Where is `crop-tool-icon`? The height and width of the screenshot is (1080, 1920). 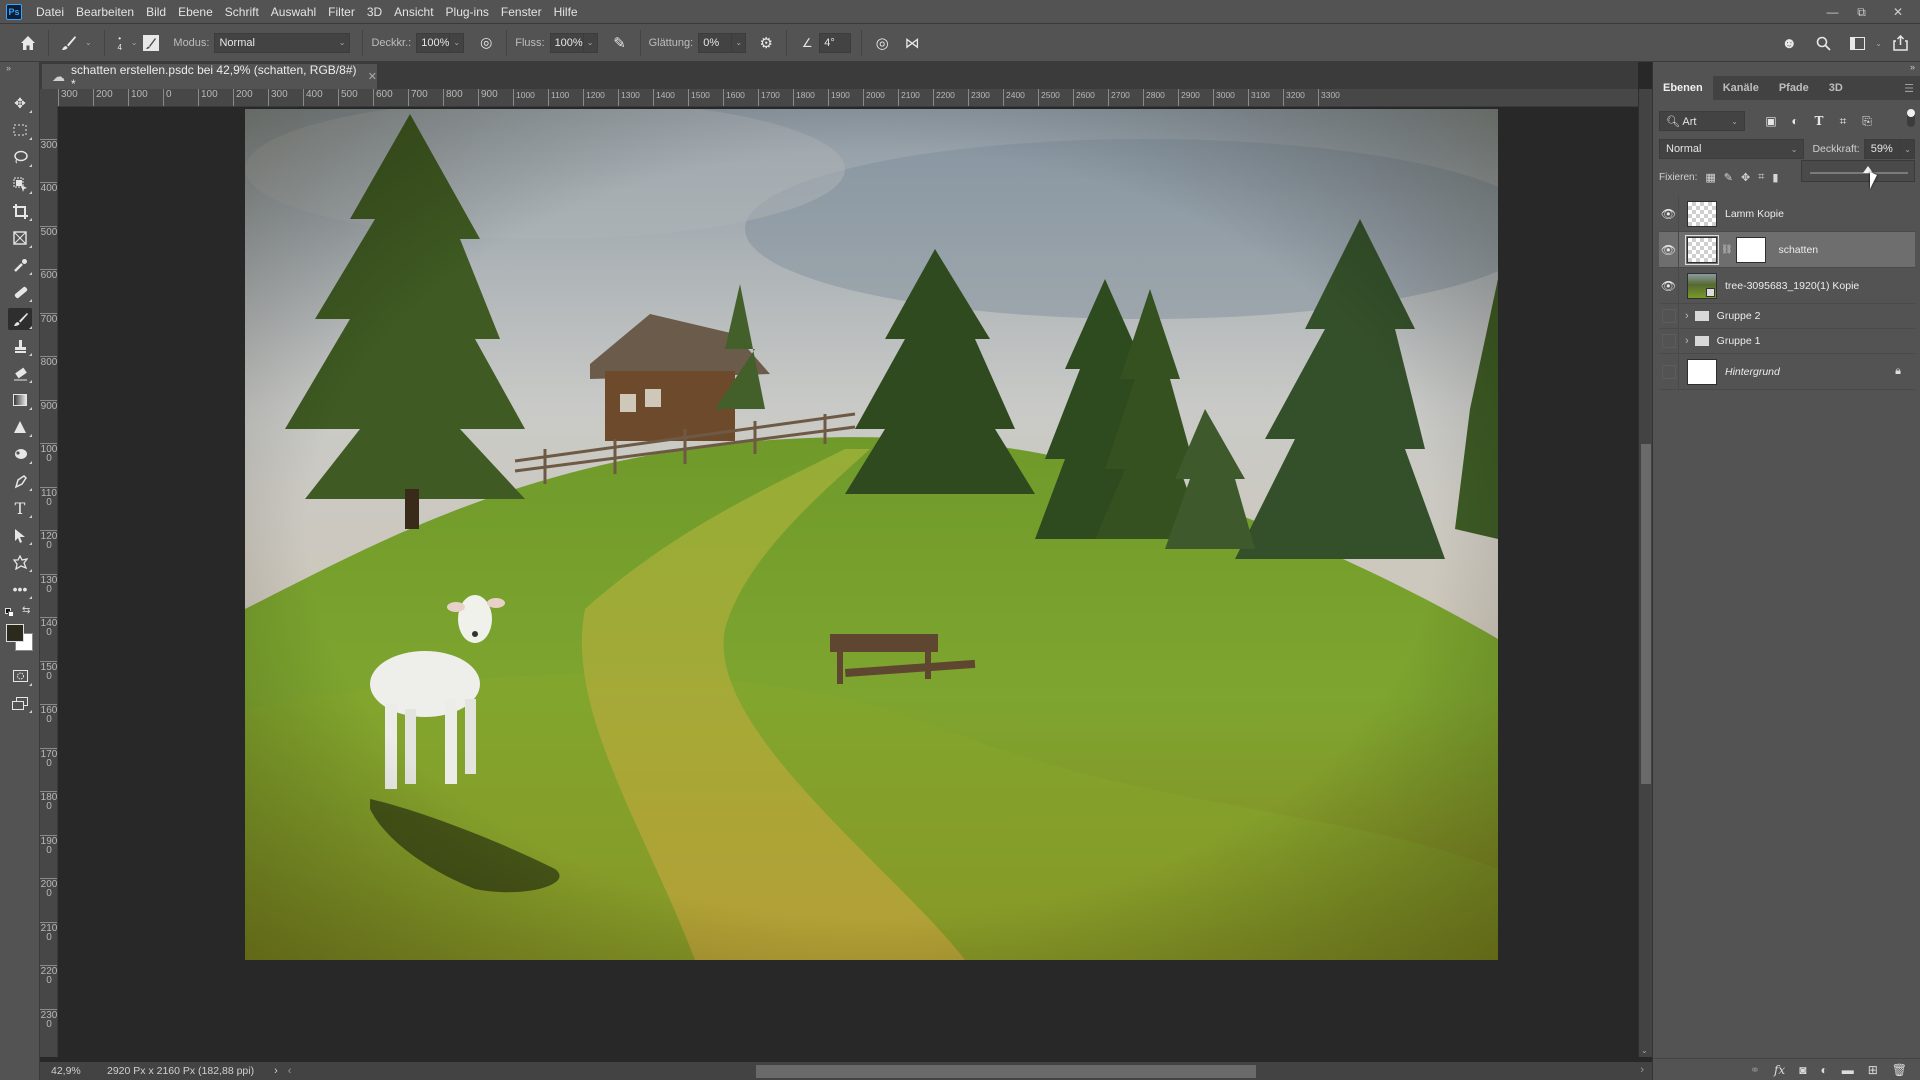
crop-tool-icon is located at coordinates (20, 211).